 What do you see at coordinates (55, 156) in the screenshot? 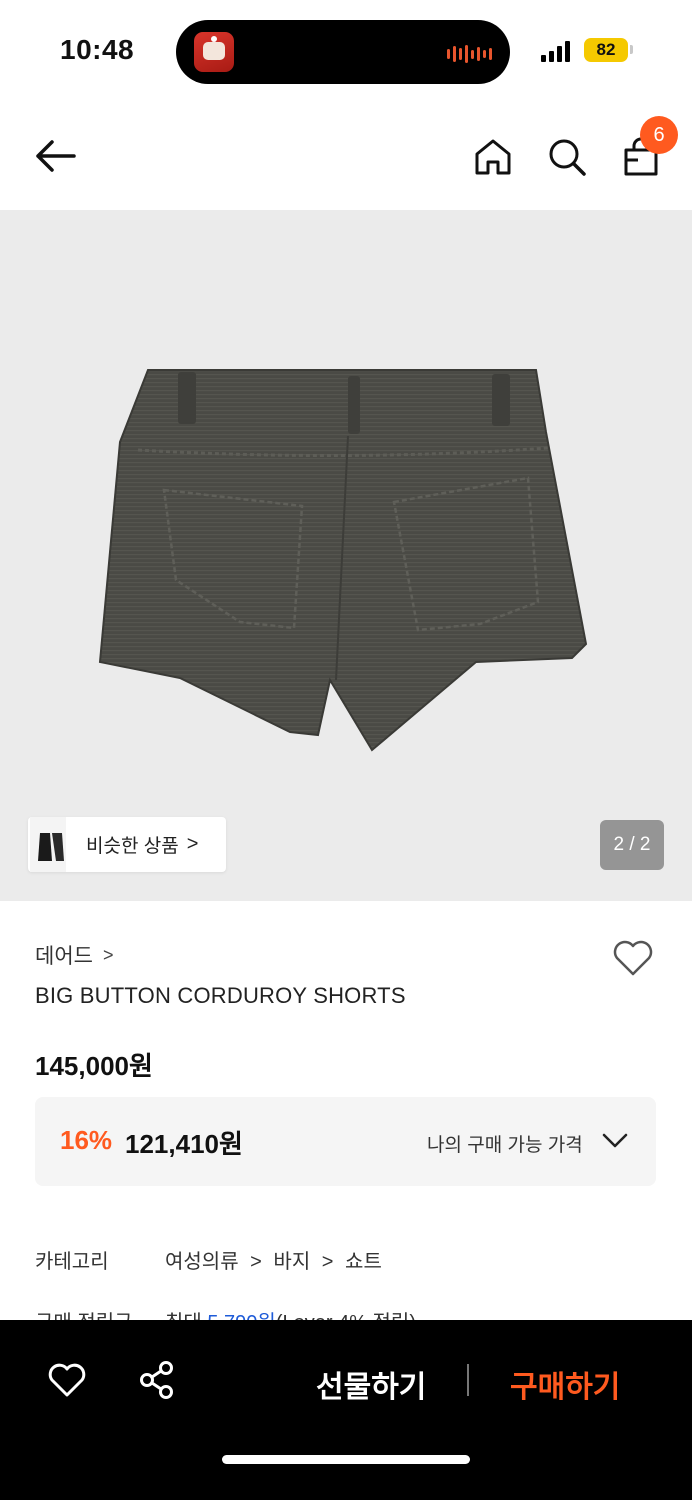
I see `arrow-left-icon` at bounding box center [55, 156].